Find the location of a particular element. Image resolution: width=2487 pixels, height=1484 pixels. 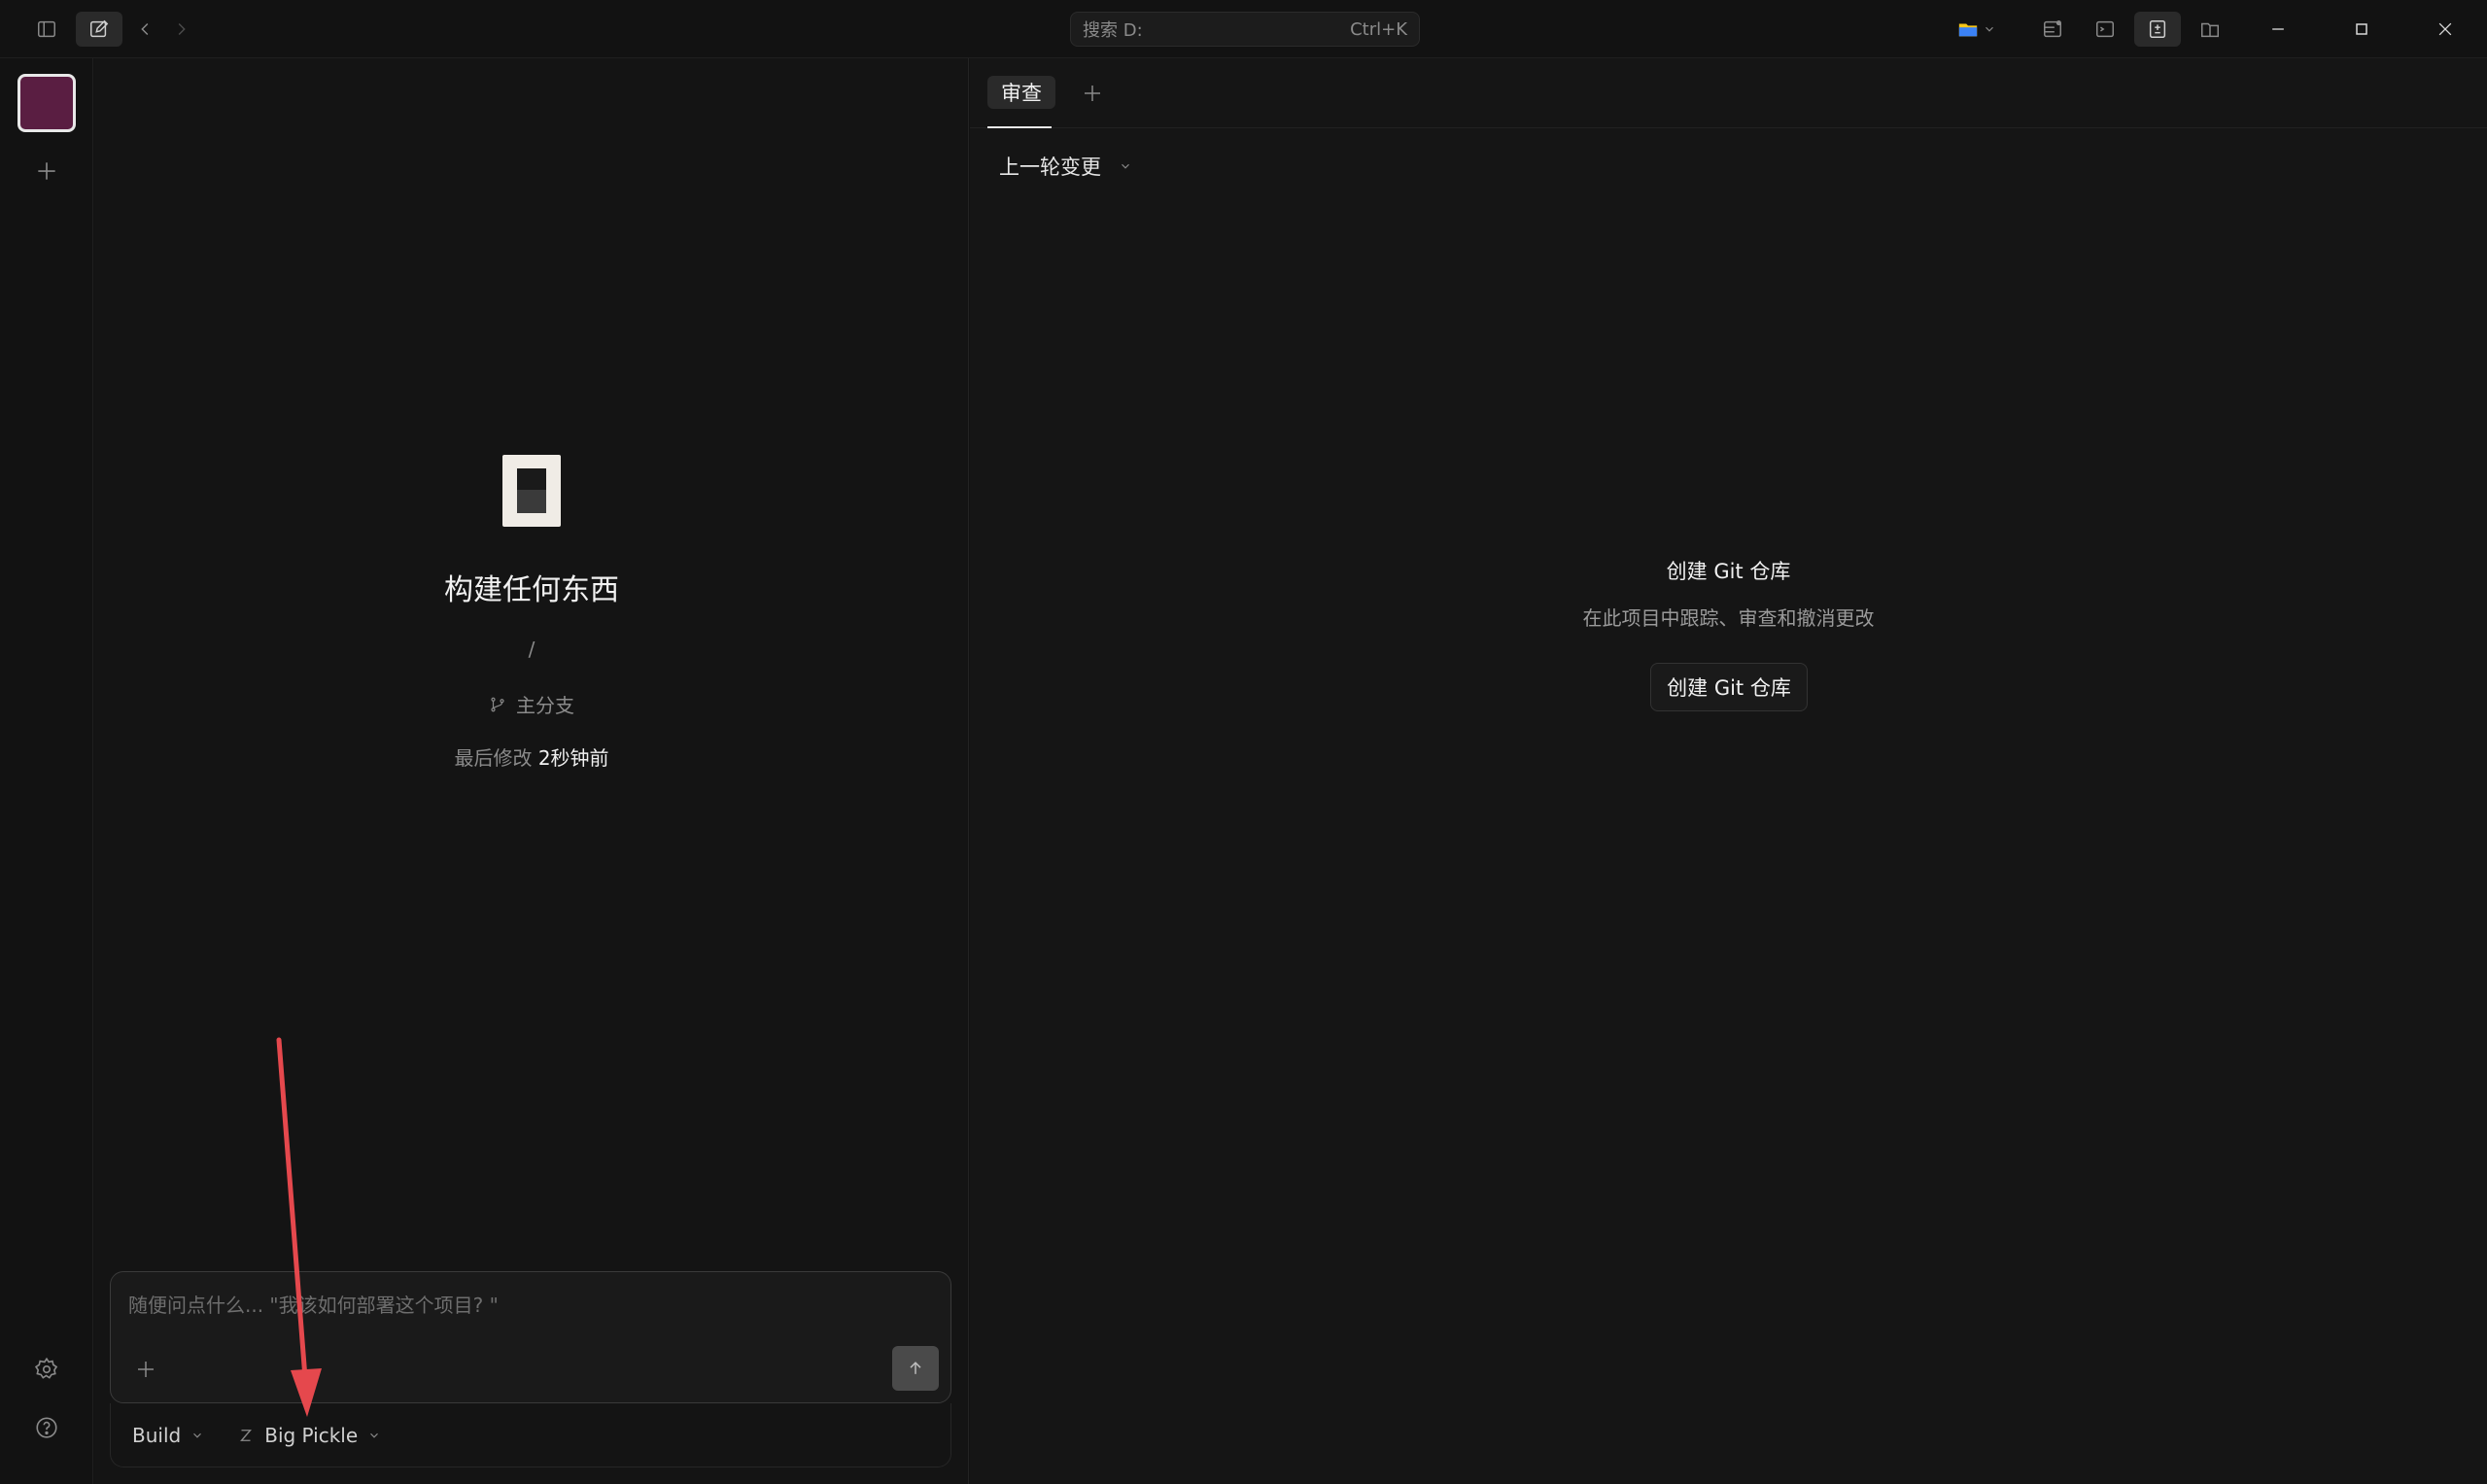

git-branch-icon is located at coordinates (498, 704).